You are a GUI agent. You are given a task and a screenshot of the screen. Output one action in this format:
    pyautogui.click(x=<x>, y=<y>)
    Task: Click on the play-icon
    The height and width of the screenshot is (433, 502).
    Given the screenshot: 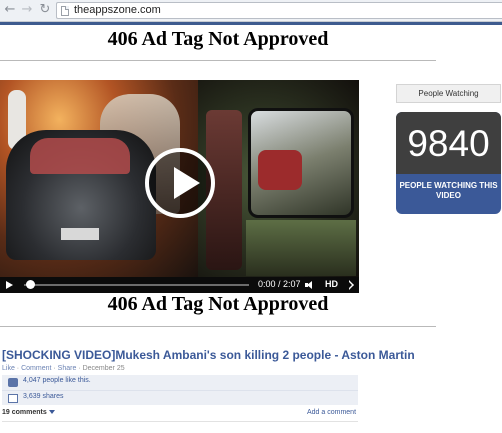 What is the action you would take?
    pyautogui.click(x=180, y=183)
    